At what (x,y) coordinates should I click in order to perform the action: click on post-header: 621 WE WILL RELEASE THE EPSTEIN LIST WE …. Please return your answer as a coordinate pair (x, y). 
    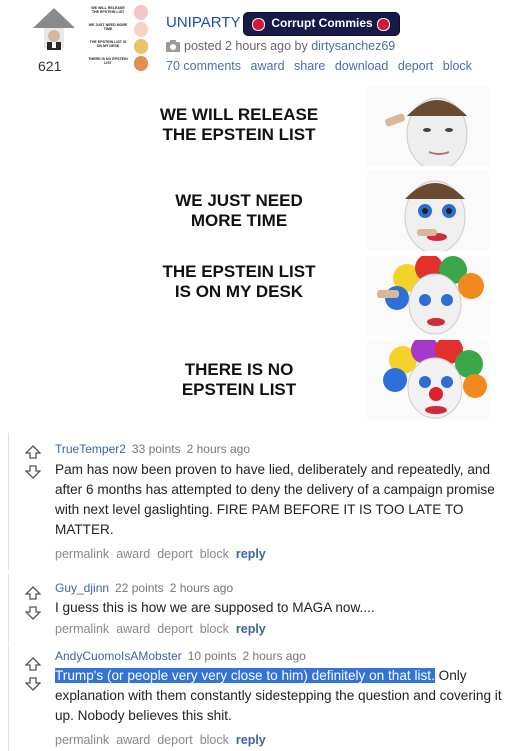
    Looking at the image, I should click on (259, 42).